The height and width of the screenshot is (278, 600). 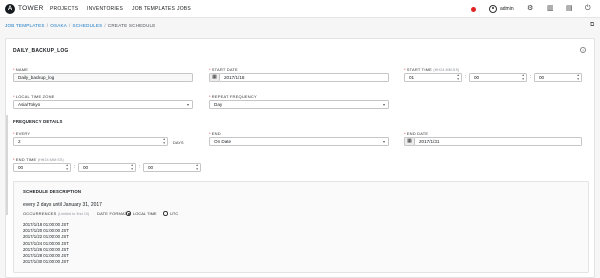 What do you see at coordinates (46, 262) in the screenshot?
I see `list-item: 2017/1/30 01:00:00 JST` at bounding box center [46, 262].